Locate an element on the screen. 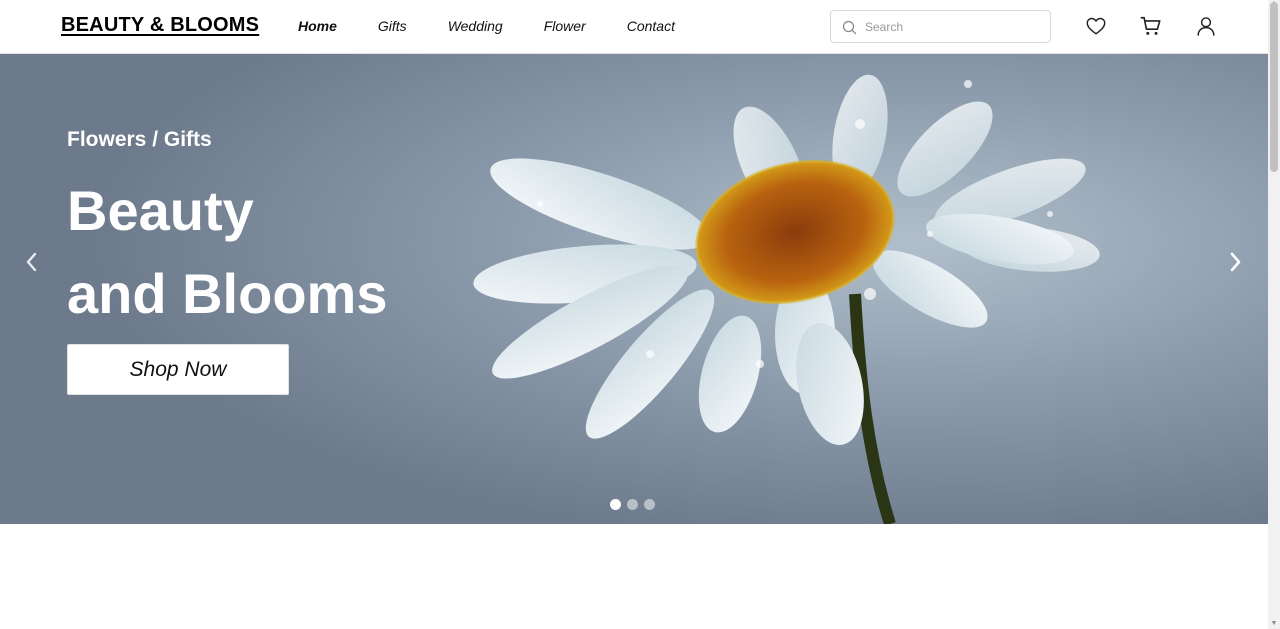 The width and height of the screenshot is (1280, 629). scroll-down-icon: ▼ is located at coordinates (1274, 624).